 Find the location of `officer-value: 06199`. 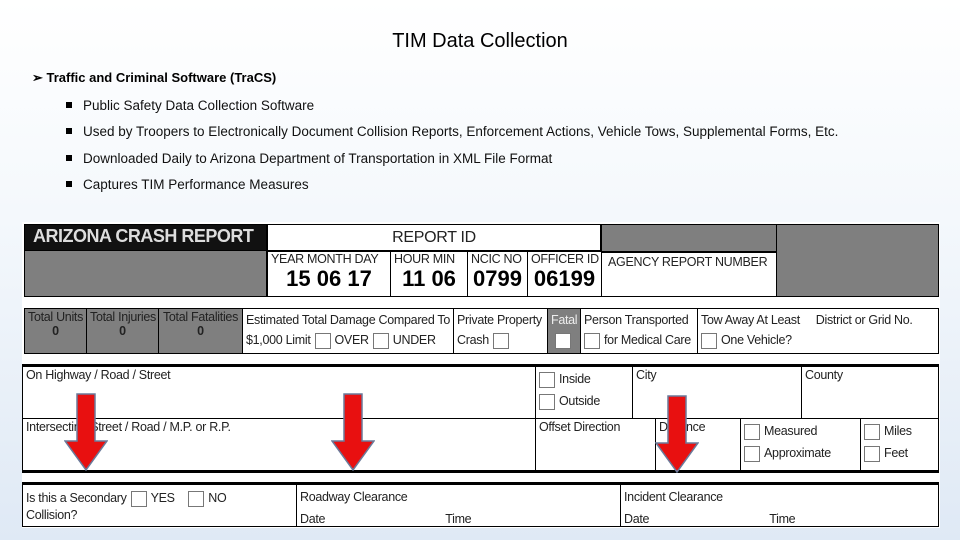

officer-value: 06199 is located at coordinates (564, 278).